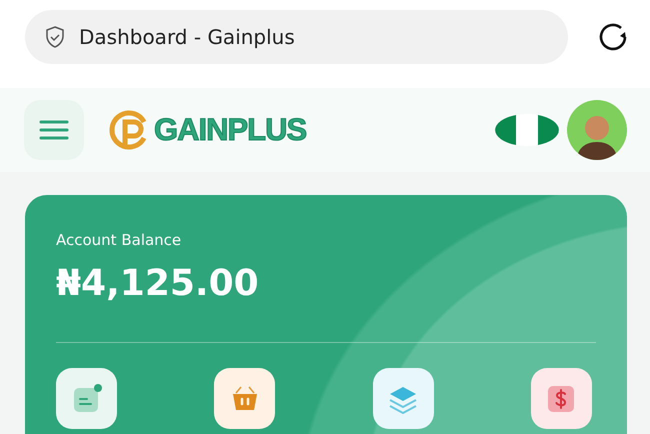 The image size is (650, 434). I want to click on dollar-icon, so click(561, 399).